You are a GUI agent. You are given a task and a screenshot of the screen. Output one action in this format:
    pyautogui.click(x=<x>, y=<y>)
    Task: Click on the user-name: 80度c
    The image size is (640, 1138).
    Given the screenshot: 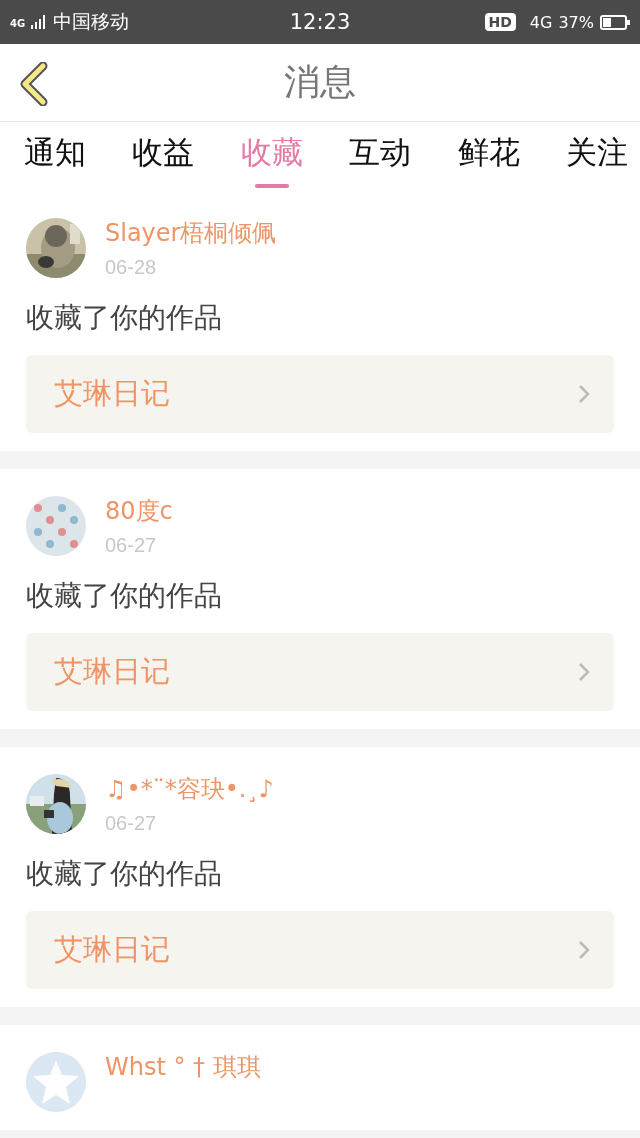 What is the action you would take?
    pyautogui.click(x=139, y=511)
    